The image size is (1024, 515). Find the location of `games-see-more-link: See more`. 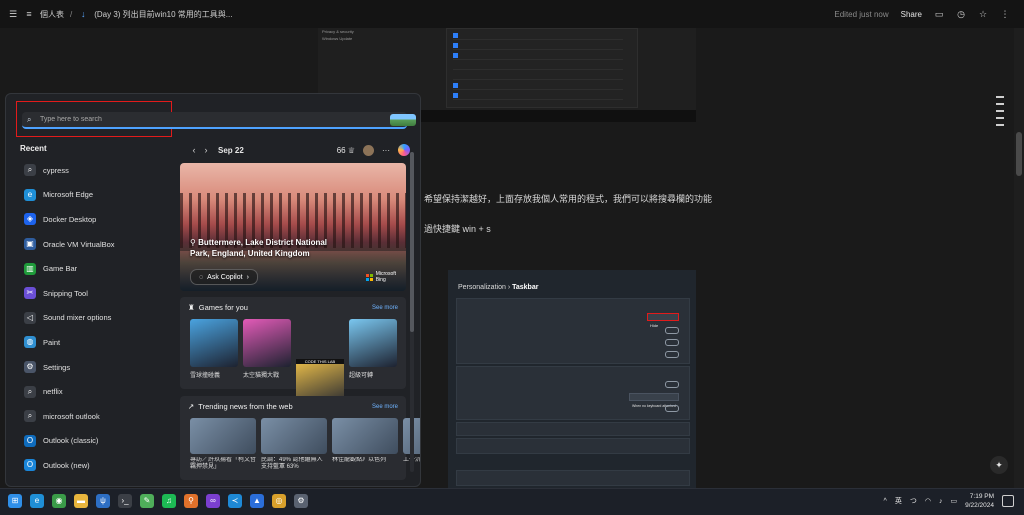

games-see-more-link: See more is located at coordinates (385, 308).